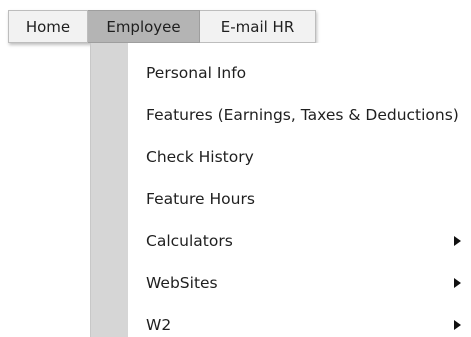 This screenshot has width=471, height=337. I want to click on menu-item-feature-hours: Feature Hours, so click(299, 199).